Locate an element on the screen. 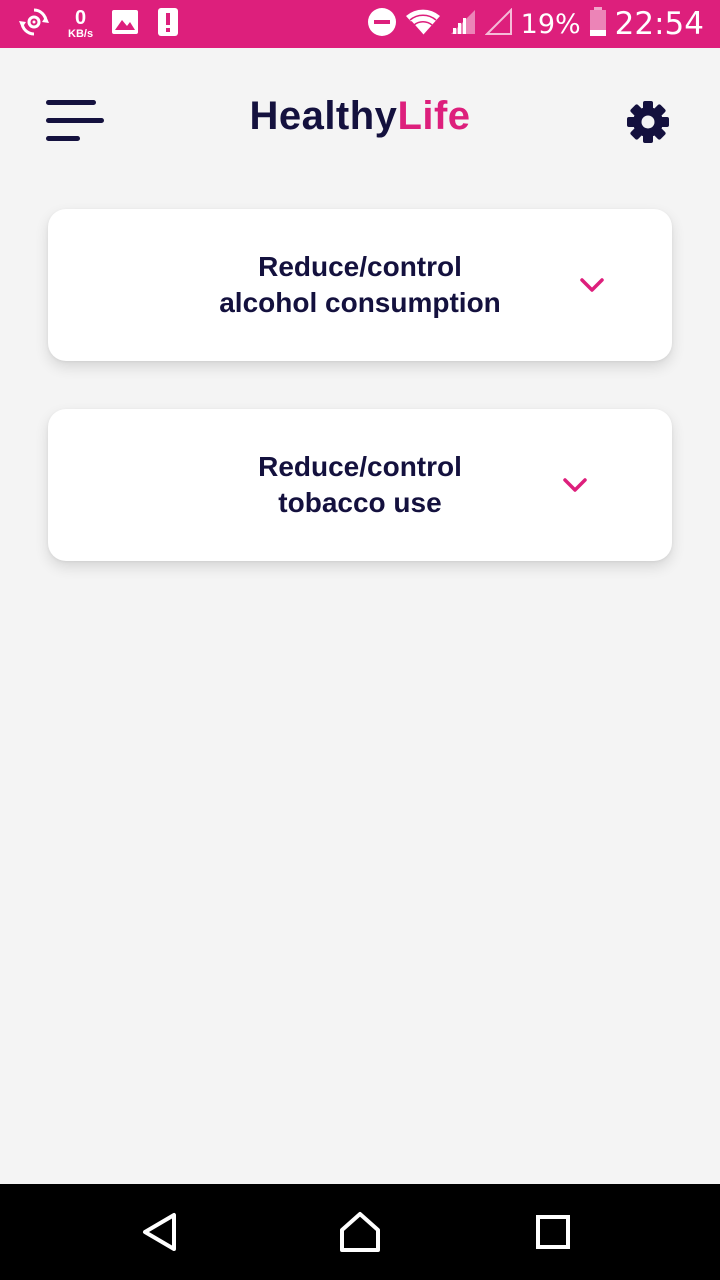 This screenshot has height=1280, width=720. home-icon is located at coordinates (360, 1232).